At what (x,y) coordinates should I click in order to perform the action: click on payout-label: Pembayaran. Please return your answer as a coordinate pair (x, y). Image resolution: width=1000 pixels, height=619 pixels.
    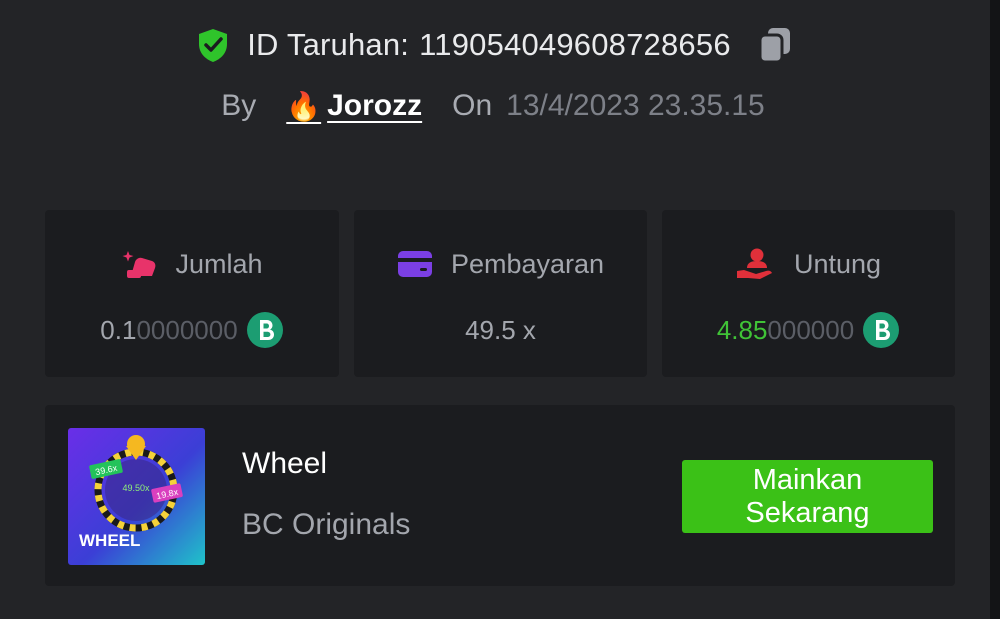
    Looking at the image, I should click on (527, 263).